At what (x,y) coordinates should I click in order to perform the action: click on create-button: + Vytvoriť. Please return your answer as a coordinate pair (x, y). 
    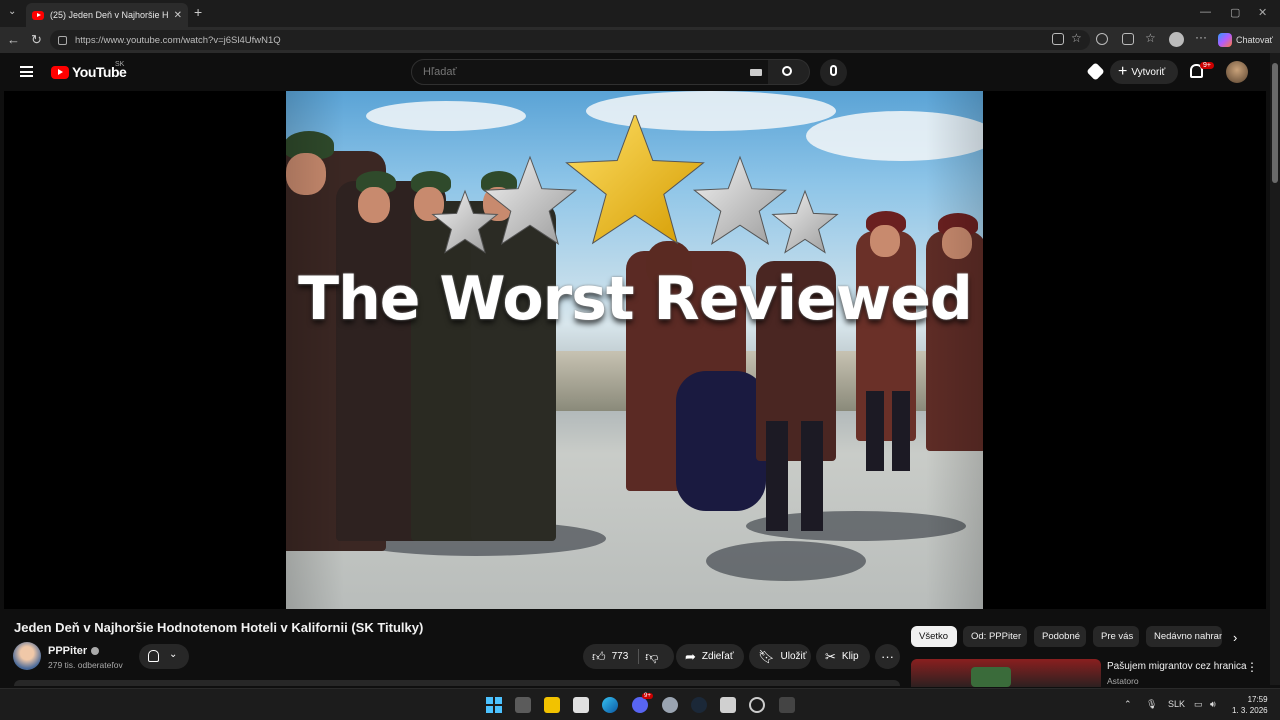
    Looking at the image, I should click on (1144, 72).